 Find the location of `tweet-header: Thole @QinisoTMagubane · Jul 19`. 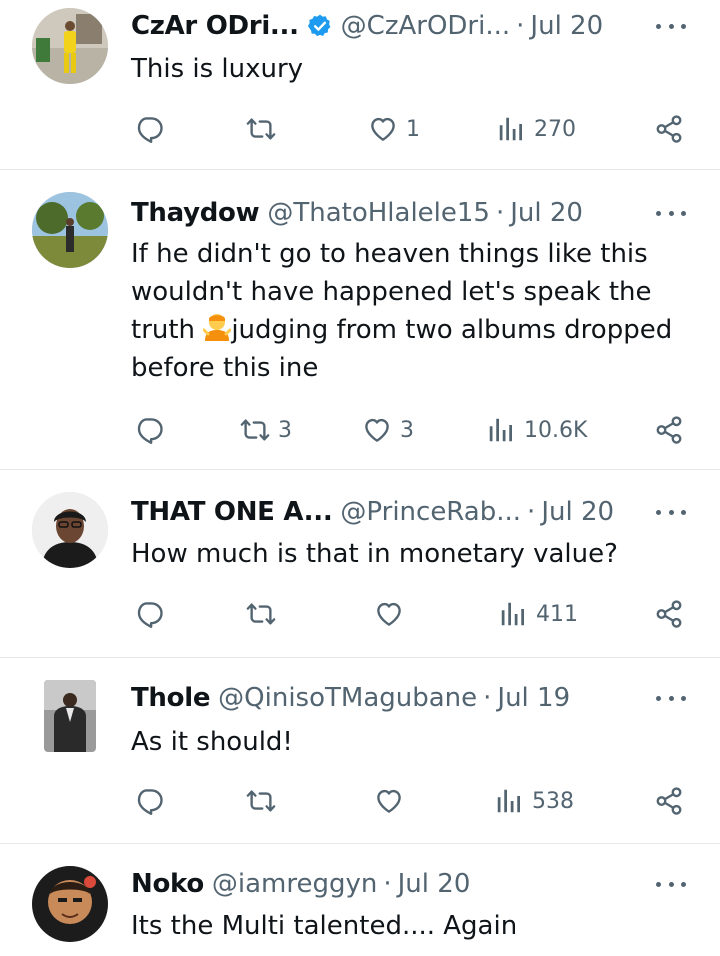

tweet-header: Thole @QinisoTMagubane · Jul 19 is located at coordinates (350, 698).